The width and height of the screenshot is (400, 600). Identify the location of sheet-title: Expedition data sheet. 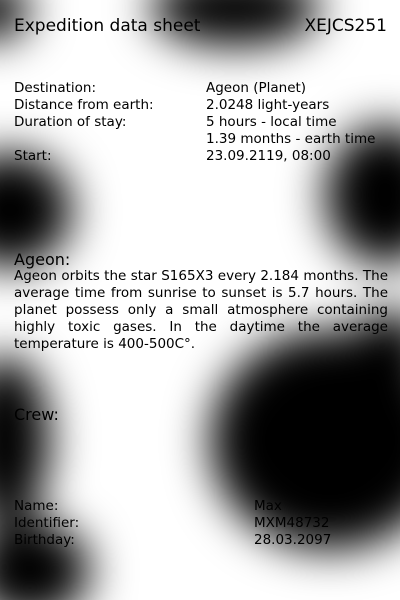
(107, 26).